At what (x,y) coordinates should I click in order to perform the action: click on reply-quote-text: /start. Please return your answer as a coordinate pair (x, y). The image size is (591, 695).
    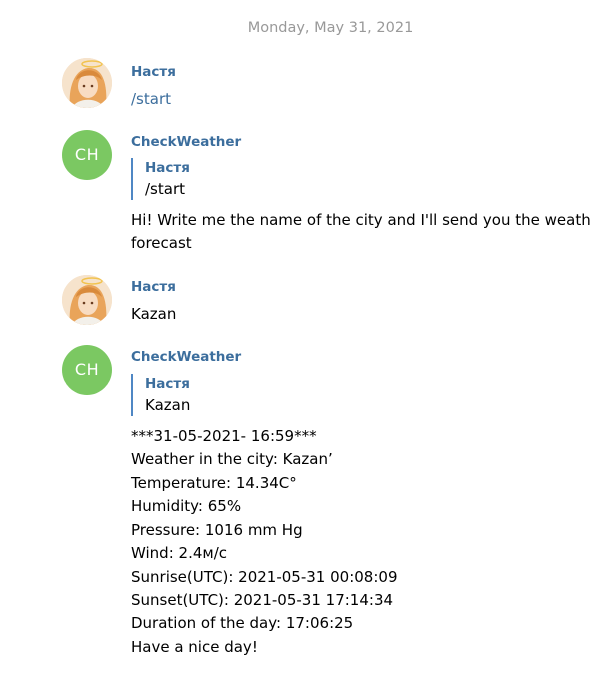
    Looking at the image, I should click on (165, 189).